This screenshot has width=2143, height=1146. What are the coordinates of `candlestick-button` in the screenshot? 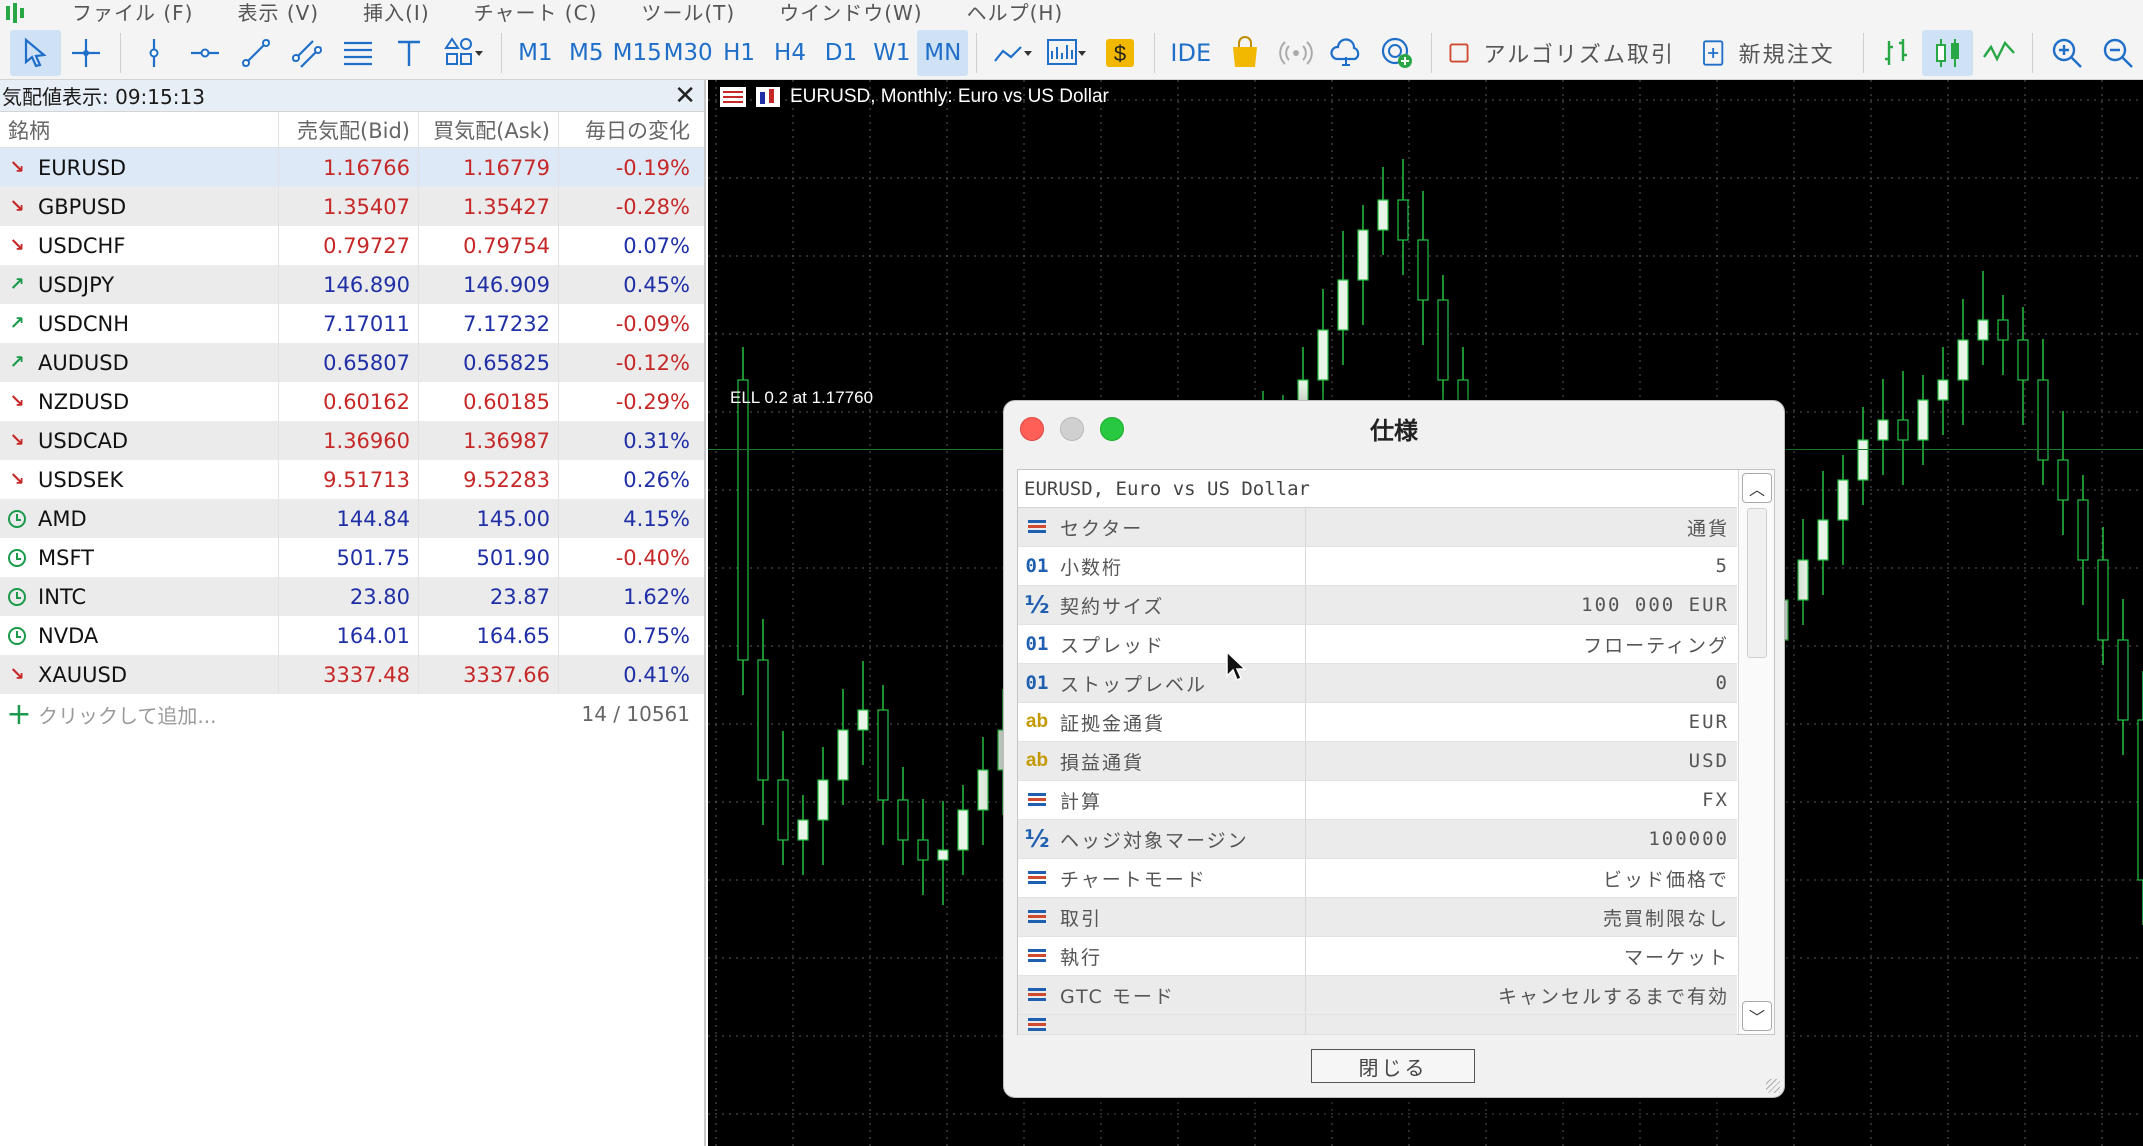 It's located at (1948, 52).